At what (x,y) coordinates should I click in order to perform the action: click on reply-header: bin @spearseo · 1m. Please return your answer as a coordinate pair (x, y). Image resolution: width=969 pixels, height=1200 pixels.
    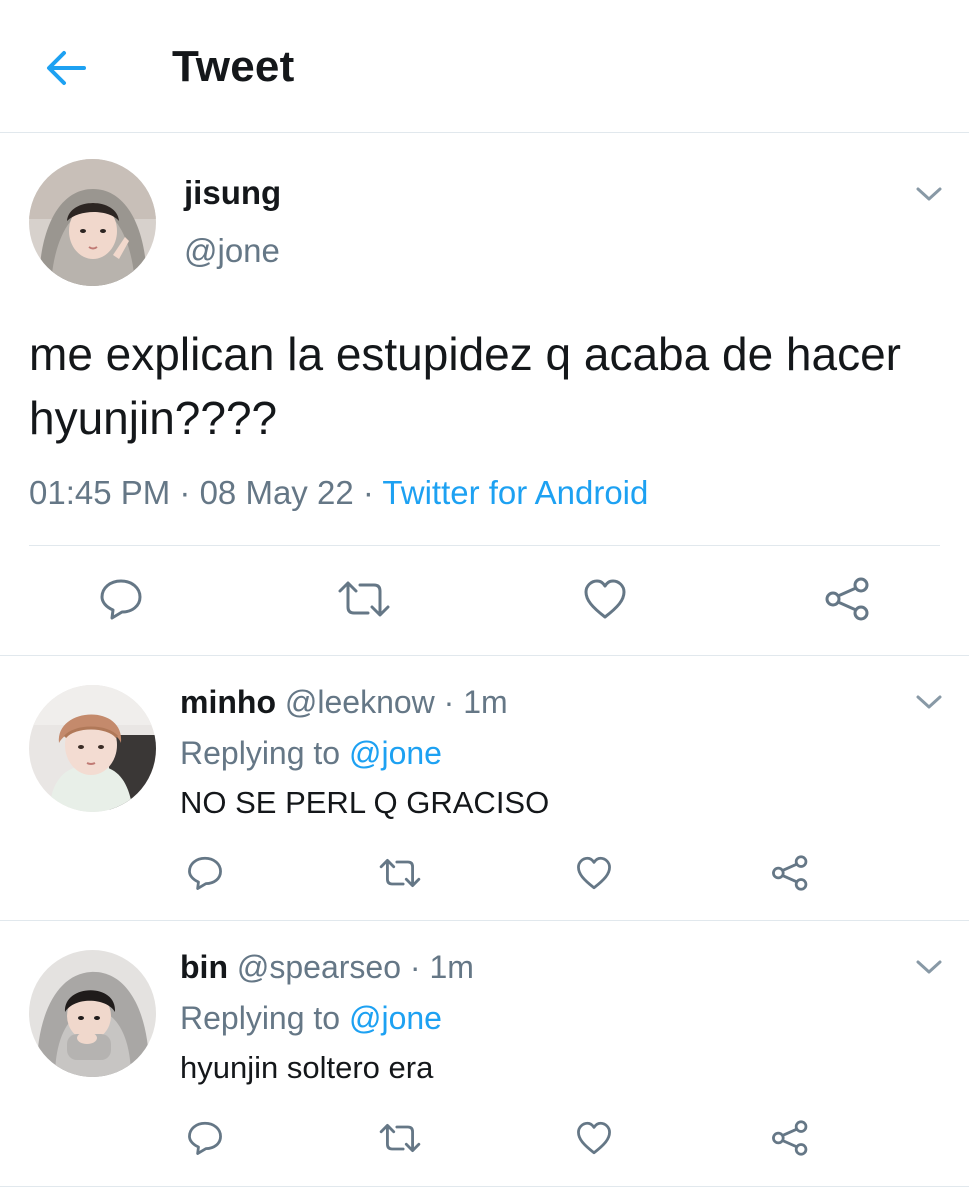
    Looking at the image, I should click on (327, 967).